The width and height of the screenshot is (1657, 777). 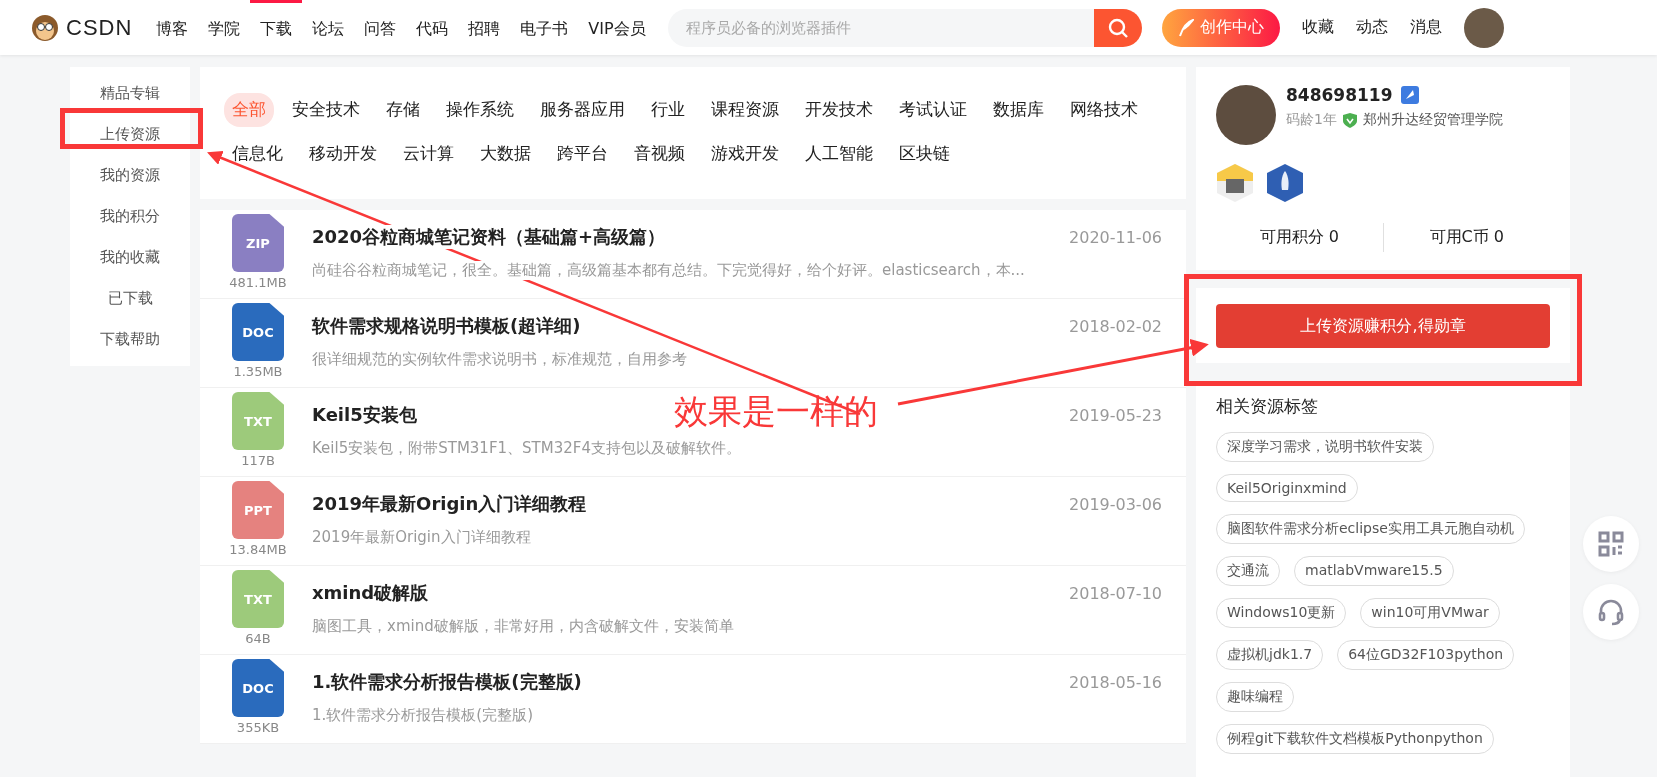 What do you see at coordinates (224, 27) in the screenshot?
I see `nav-link: 学院` at bounding box center [224, 27].